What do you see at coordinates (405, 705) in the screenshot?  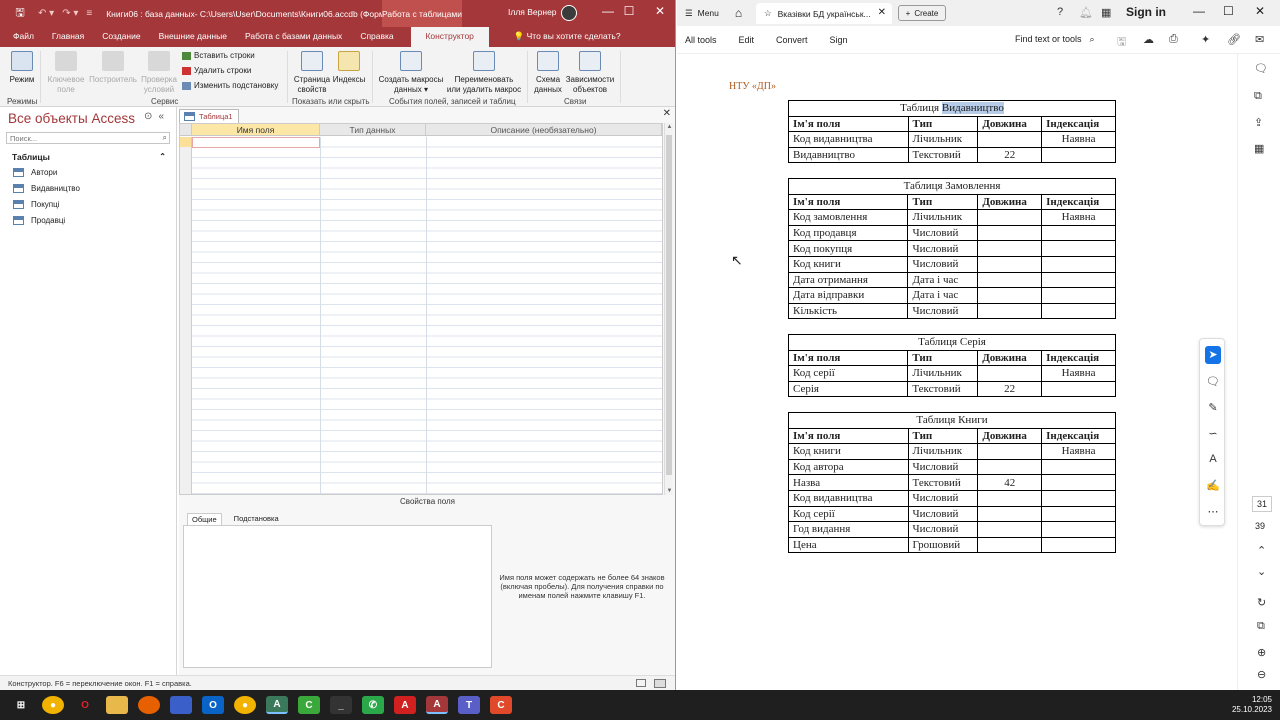 I see `acrobat-icon: A` at bounding box center [405, 705].